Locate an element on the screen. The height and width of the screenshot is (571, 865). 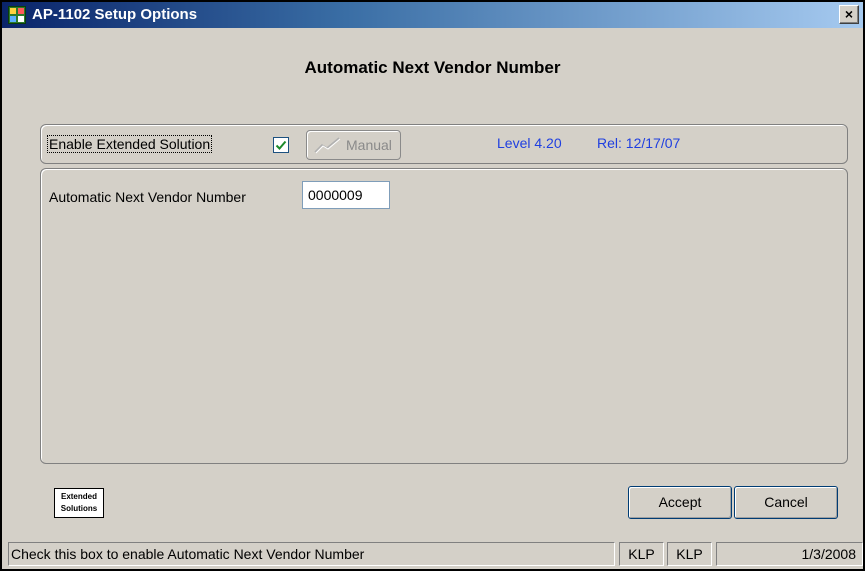
cancel-button: Cancel is located at coordinates (786, 502).